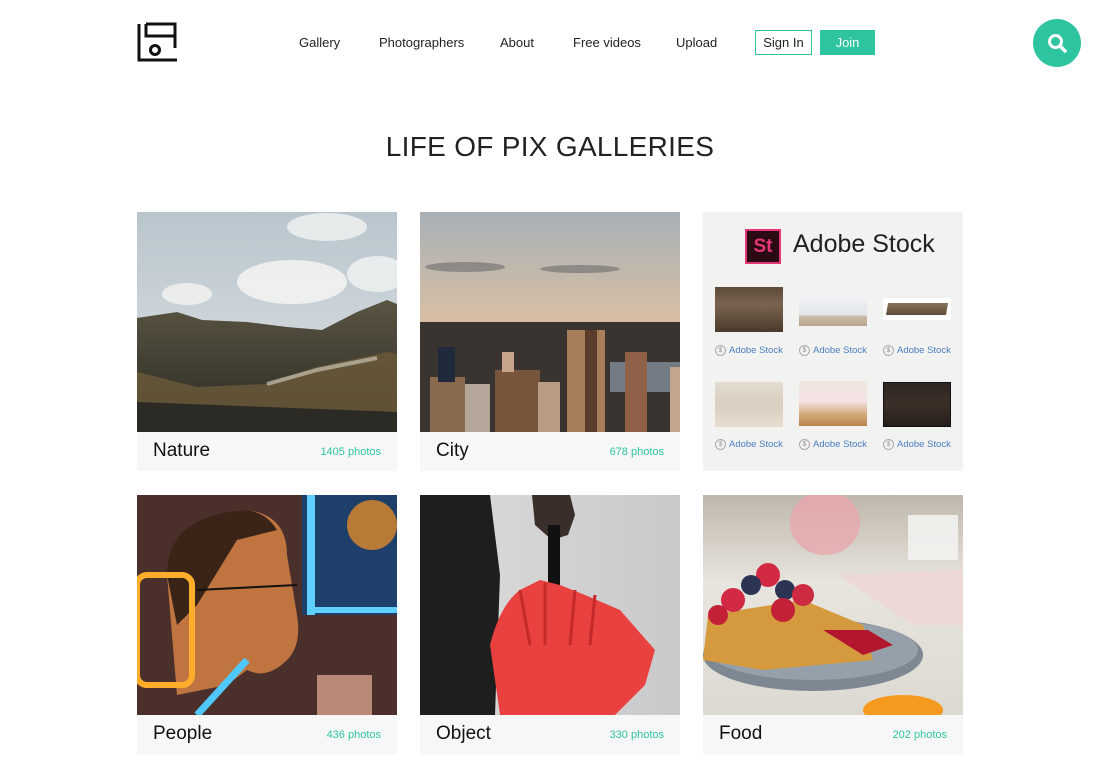 The width and height of the screenshot is (1100, 766). Describe the element at coordinates (636, 452) in the screenshot. I see `gallery-photo-count: 678 photos` at that location.